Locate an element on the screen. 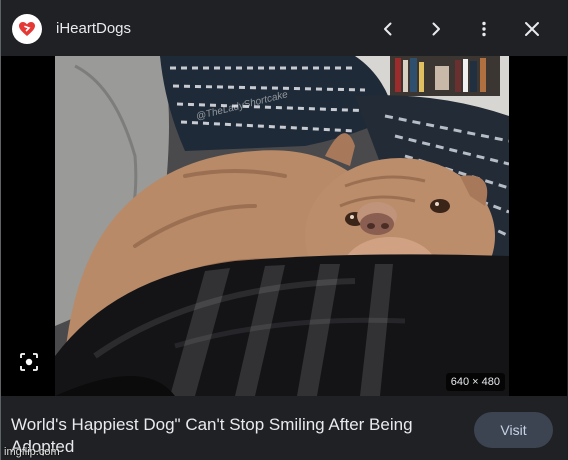  close-button is located at coordinates (532, 29).